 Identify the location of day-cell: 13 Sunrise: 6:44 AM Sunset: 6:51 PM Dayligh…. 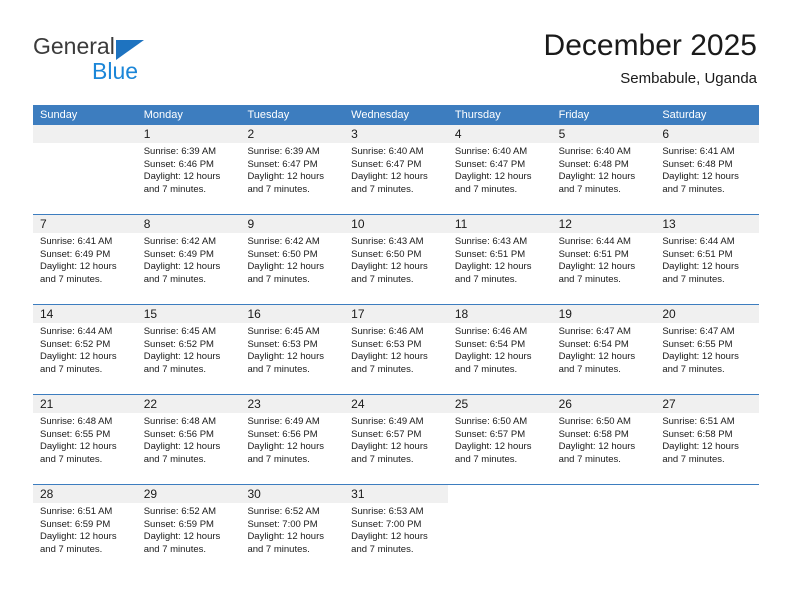
(707, 259).